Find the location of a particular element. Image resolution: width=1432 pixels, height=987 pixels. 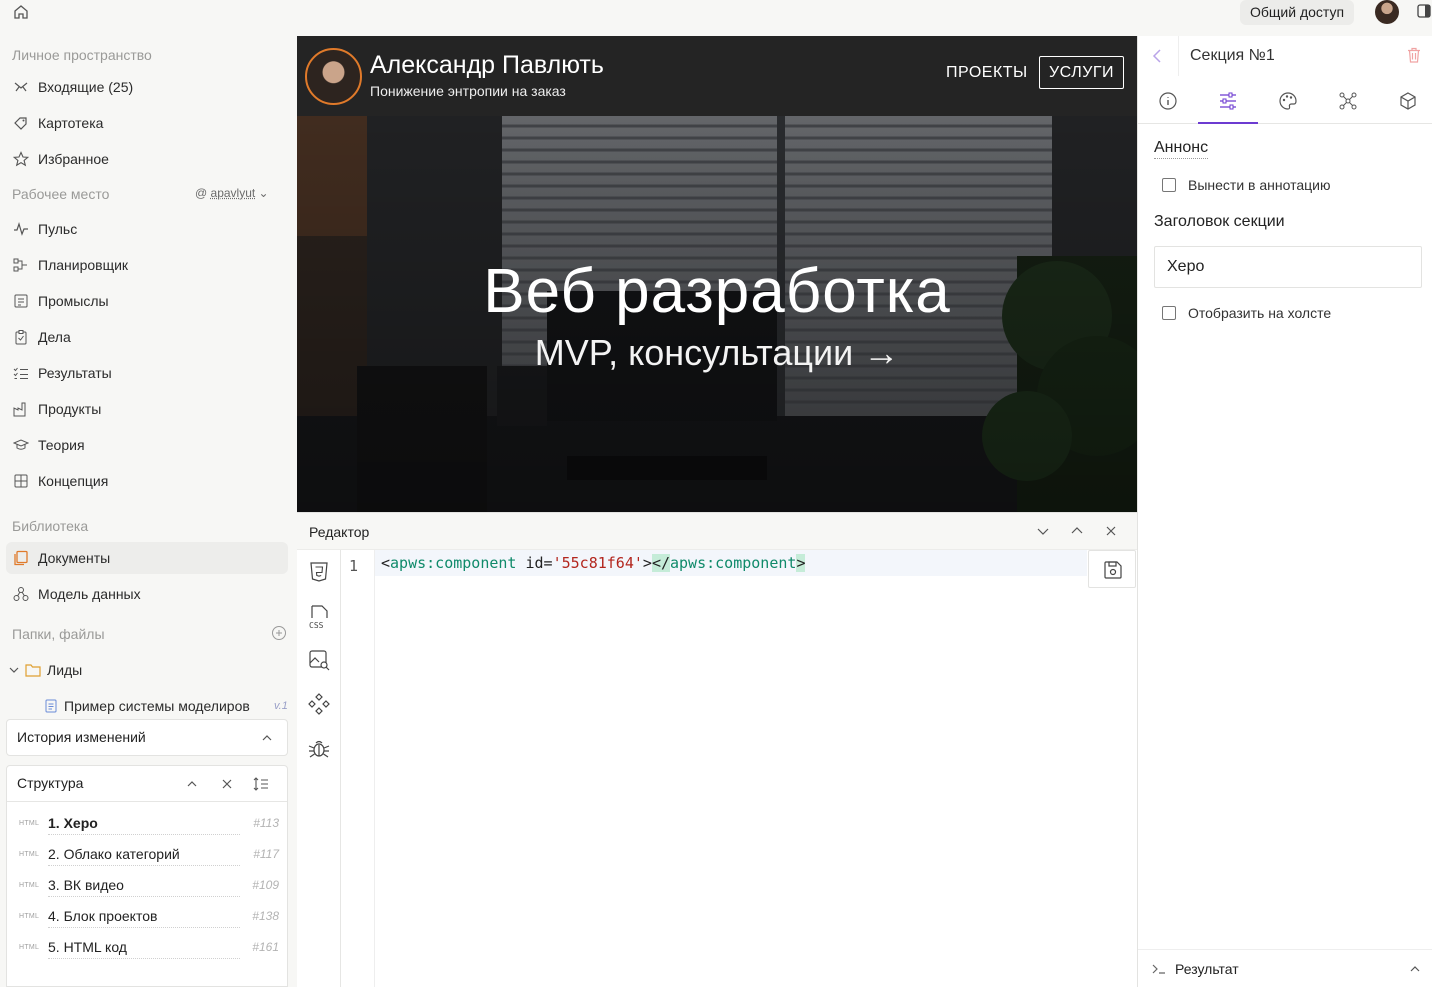

tab-style is located at coordinates (1288, 100).